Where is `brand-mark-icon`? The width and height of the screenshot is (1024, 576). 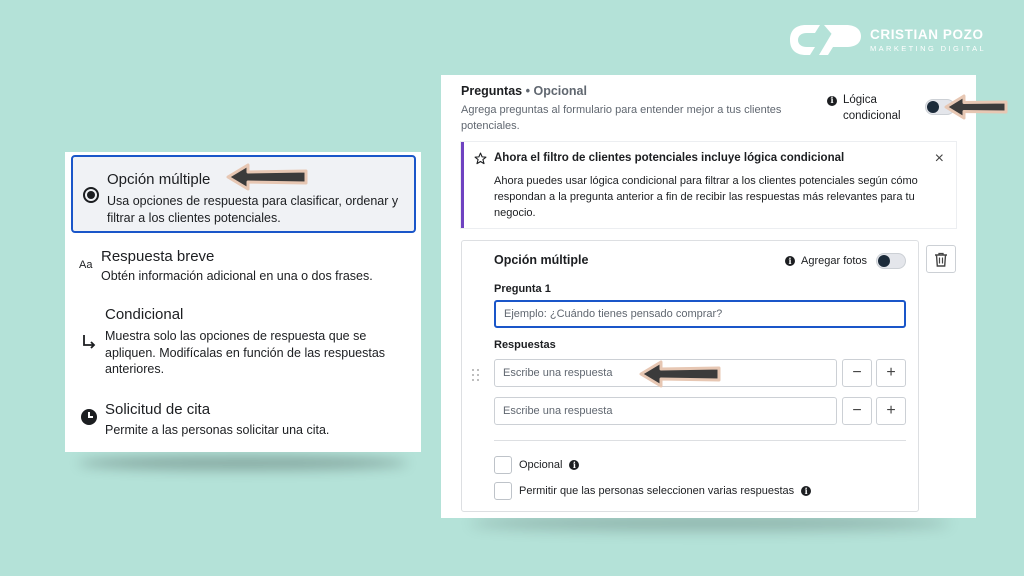
brand-mark-icon is located at coordinates (825, 40).